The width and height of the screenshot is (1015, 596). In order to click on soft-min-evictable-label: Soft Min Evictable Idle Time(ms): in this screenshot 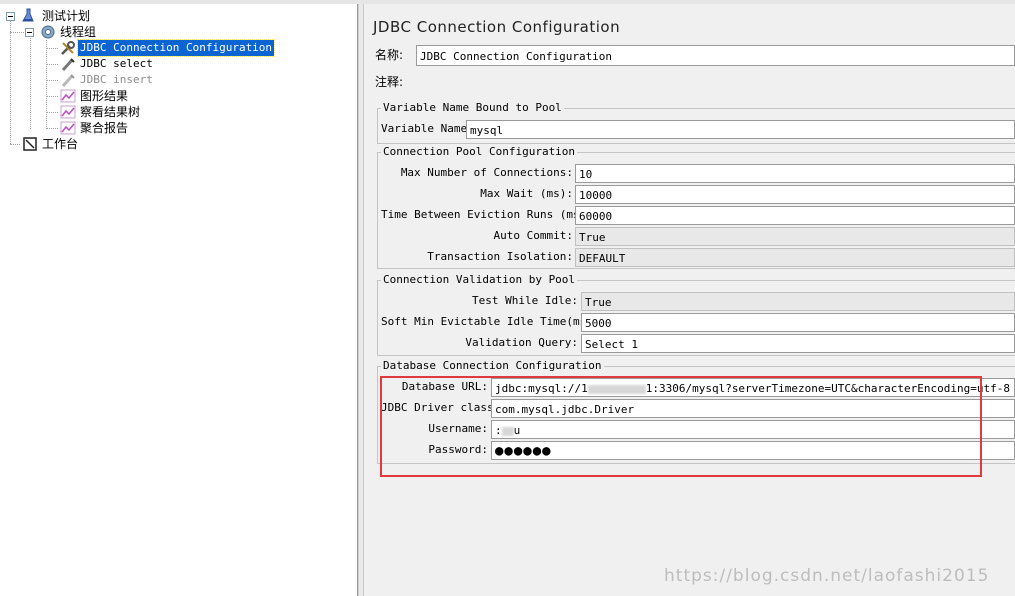, I will do `click(490, 321)`.